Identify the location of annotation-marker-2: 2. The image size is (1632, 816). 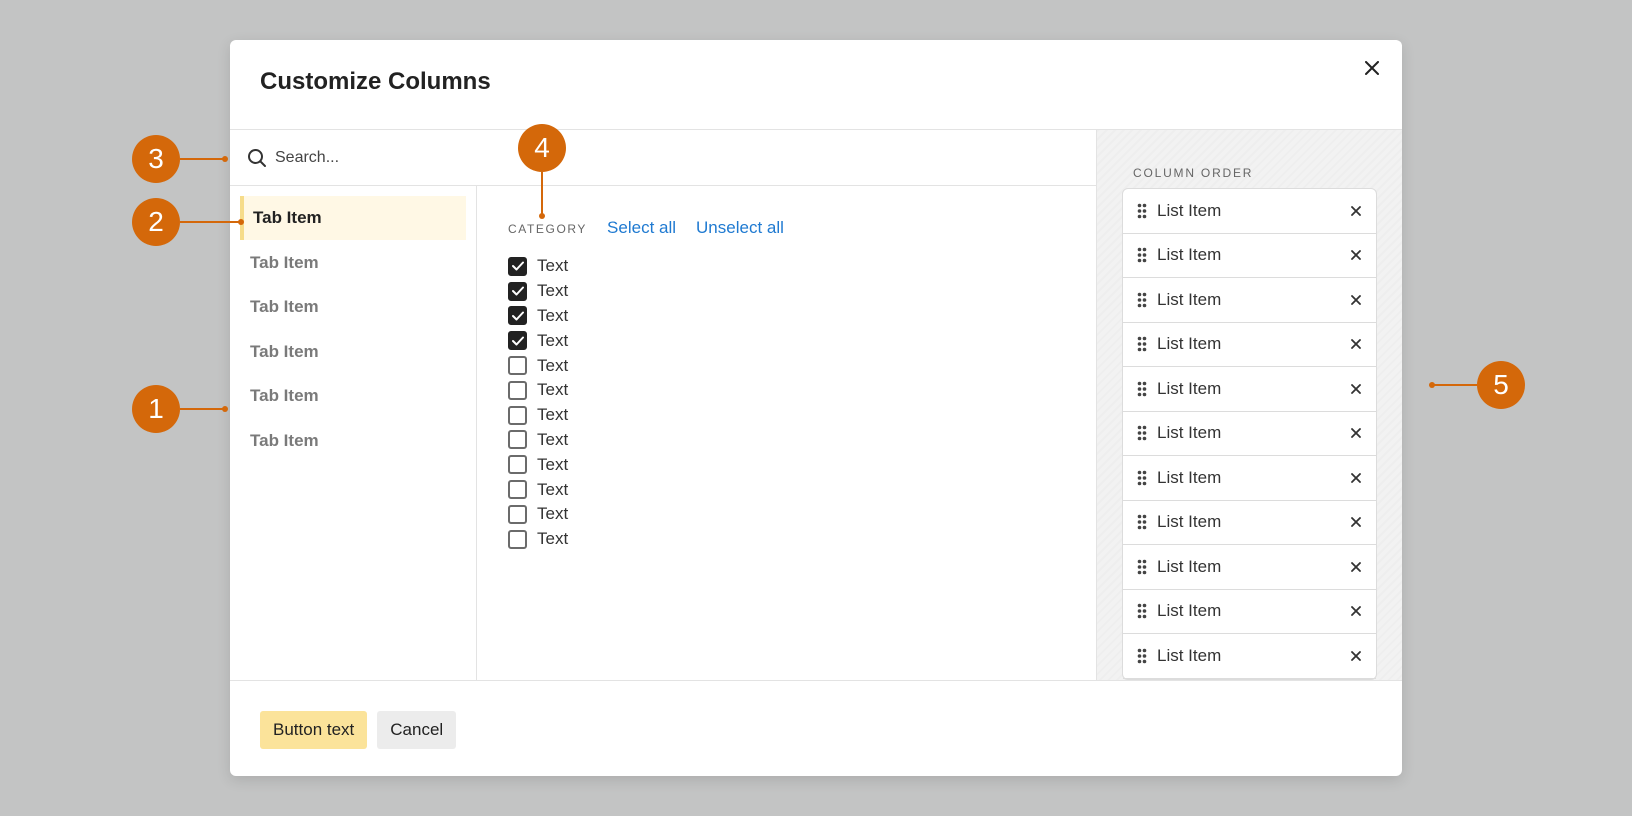
(156, 222).